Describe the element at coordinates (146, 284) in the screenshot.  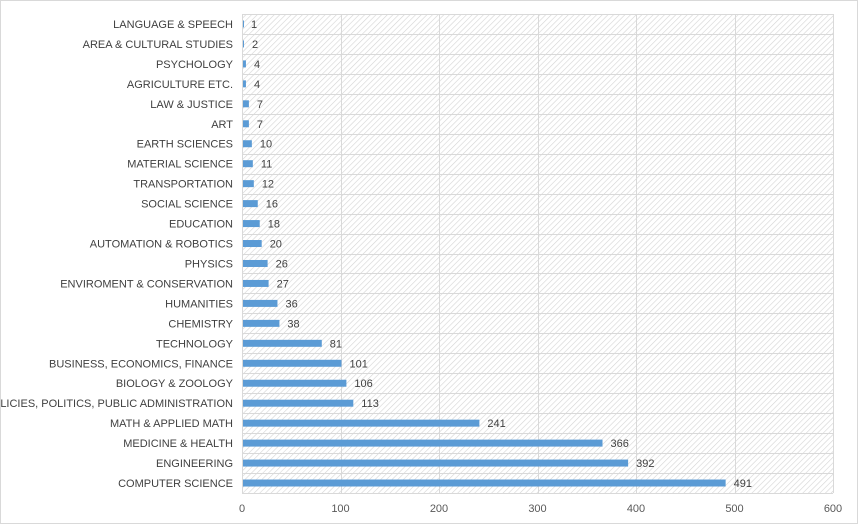
I see `category-label: ENVIROMENT & CONSERVATION` at that location.